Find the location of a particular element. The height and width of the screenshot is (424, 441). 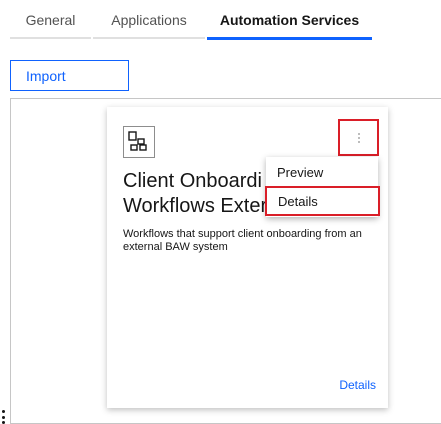

tab-general: General is located at coordinates (50, 20).